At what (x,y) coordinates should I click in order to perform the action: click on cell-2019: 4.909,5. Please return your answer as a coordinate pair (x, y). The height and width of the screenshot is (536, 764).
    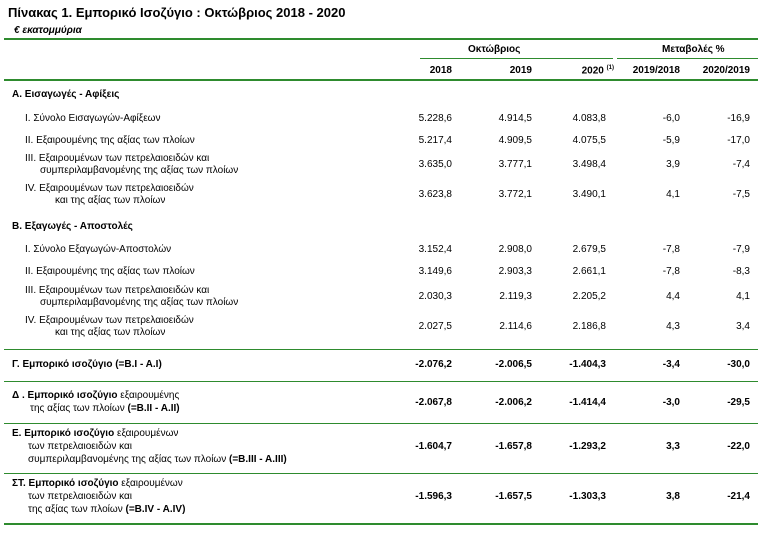
    Looking at the image, I should click on (515, 140).